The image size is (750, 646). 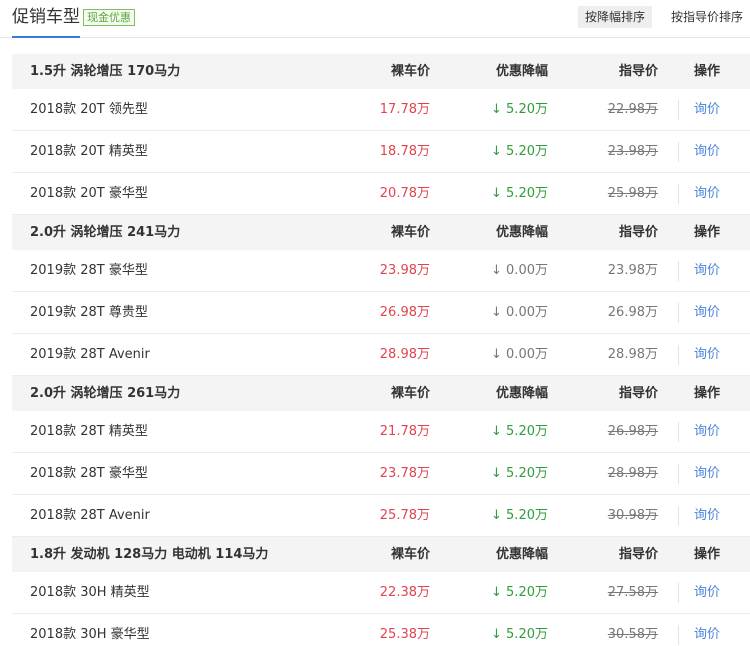 I want to click on model-row: 2018款 20T 精英型 18.78万 ↓ 5.20万 23.98万 询价, so click(x=381, y=152).